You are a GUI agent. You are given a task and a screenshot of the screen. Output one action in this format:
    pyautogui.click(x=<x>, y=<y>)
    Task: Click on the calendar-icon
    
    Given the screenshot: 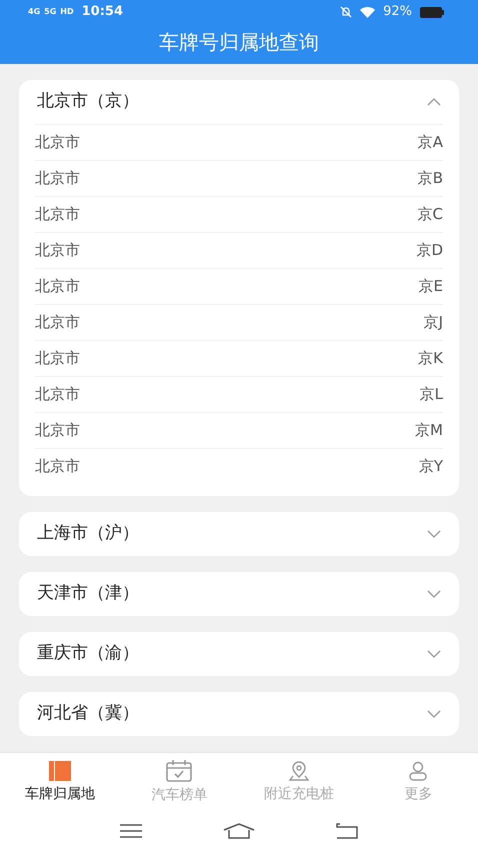 What is the action you would take?
    pyautogui.click(x=179, y=771)
    